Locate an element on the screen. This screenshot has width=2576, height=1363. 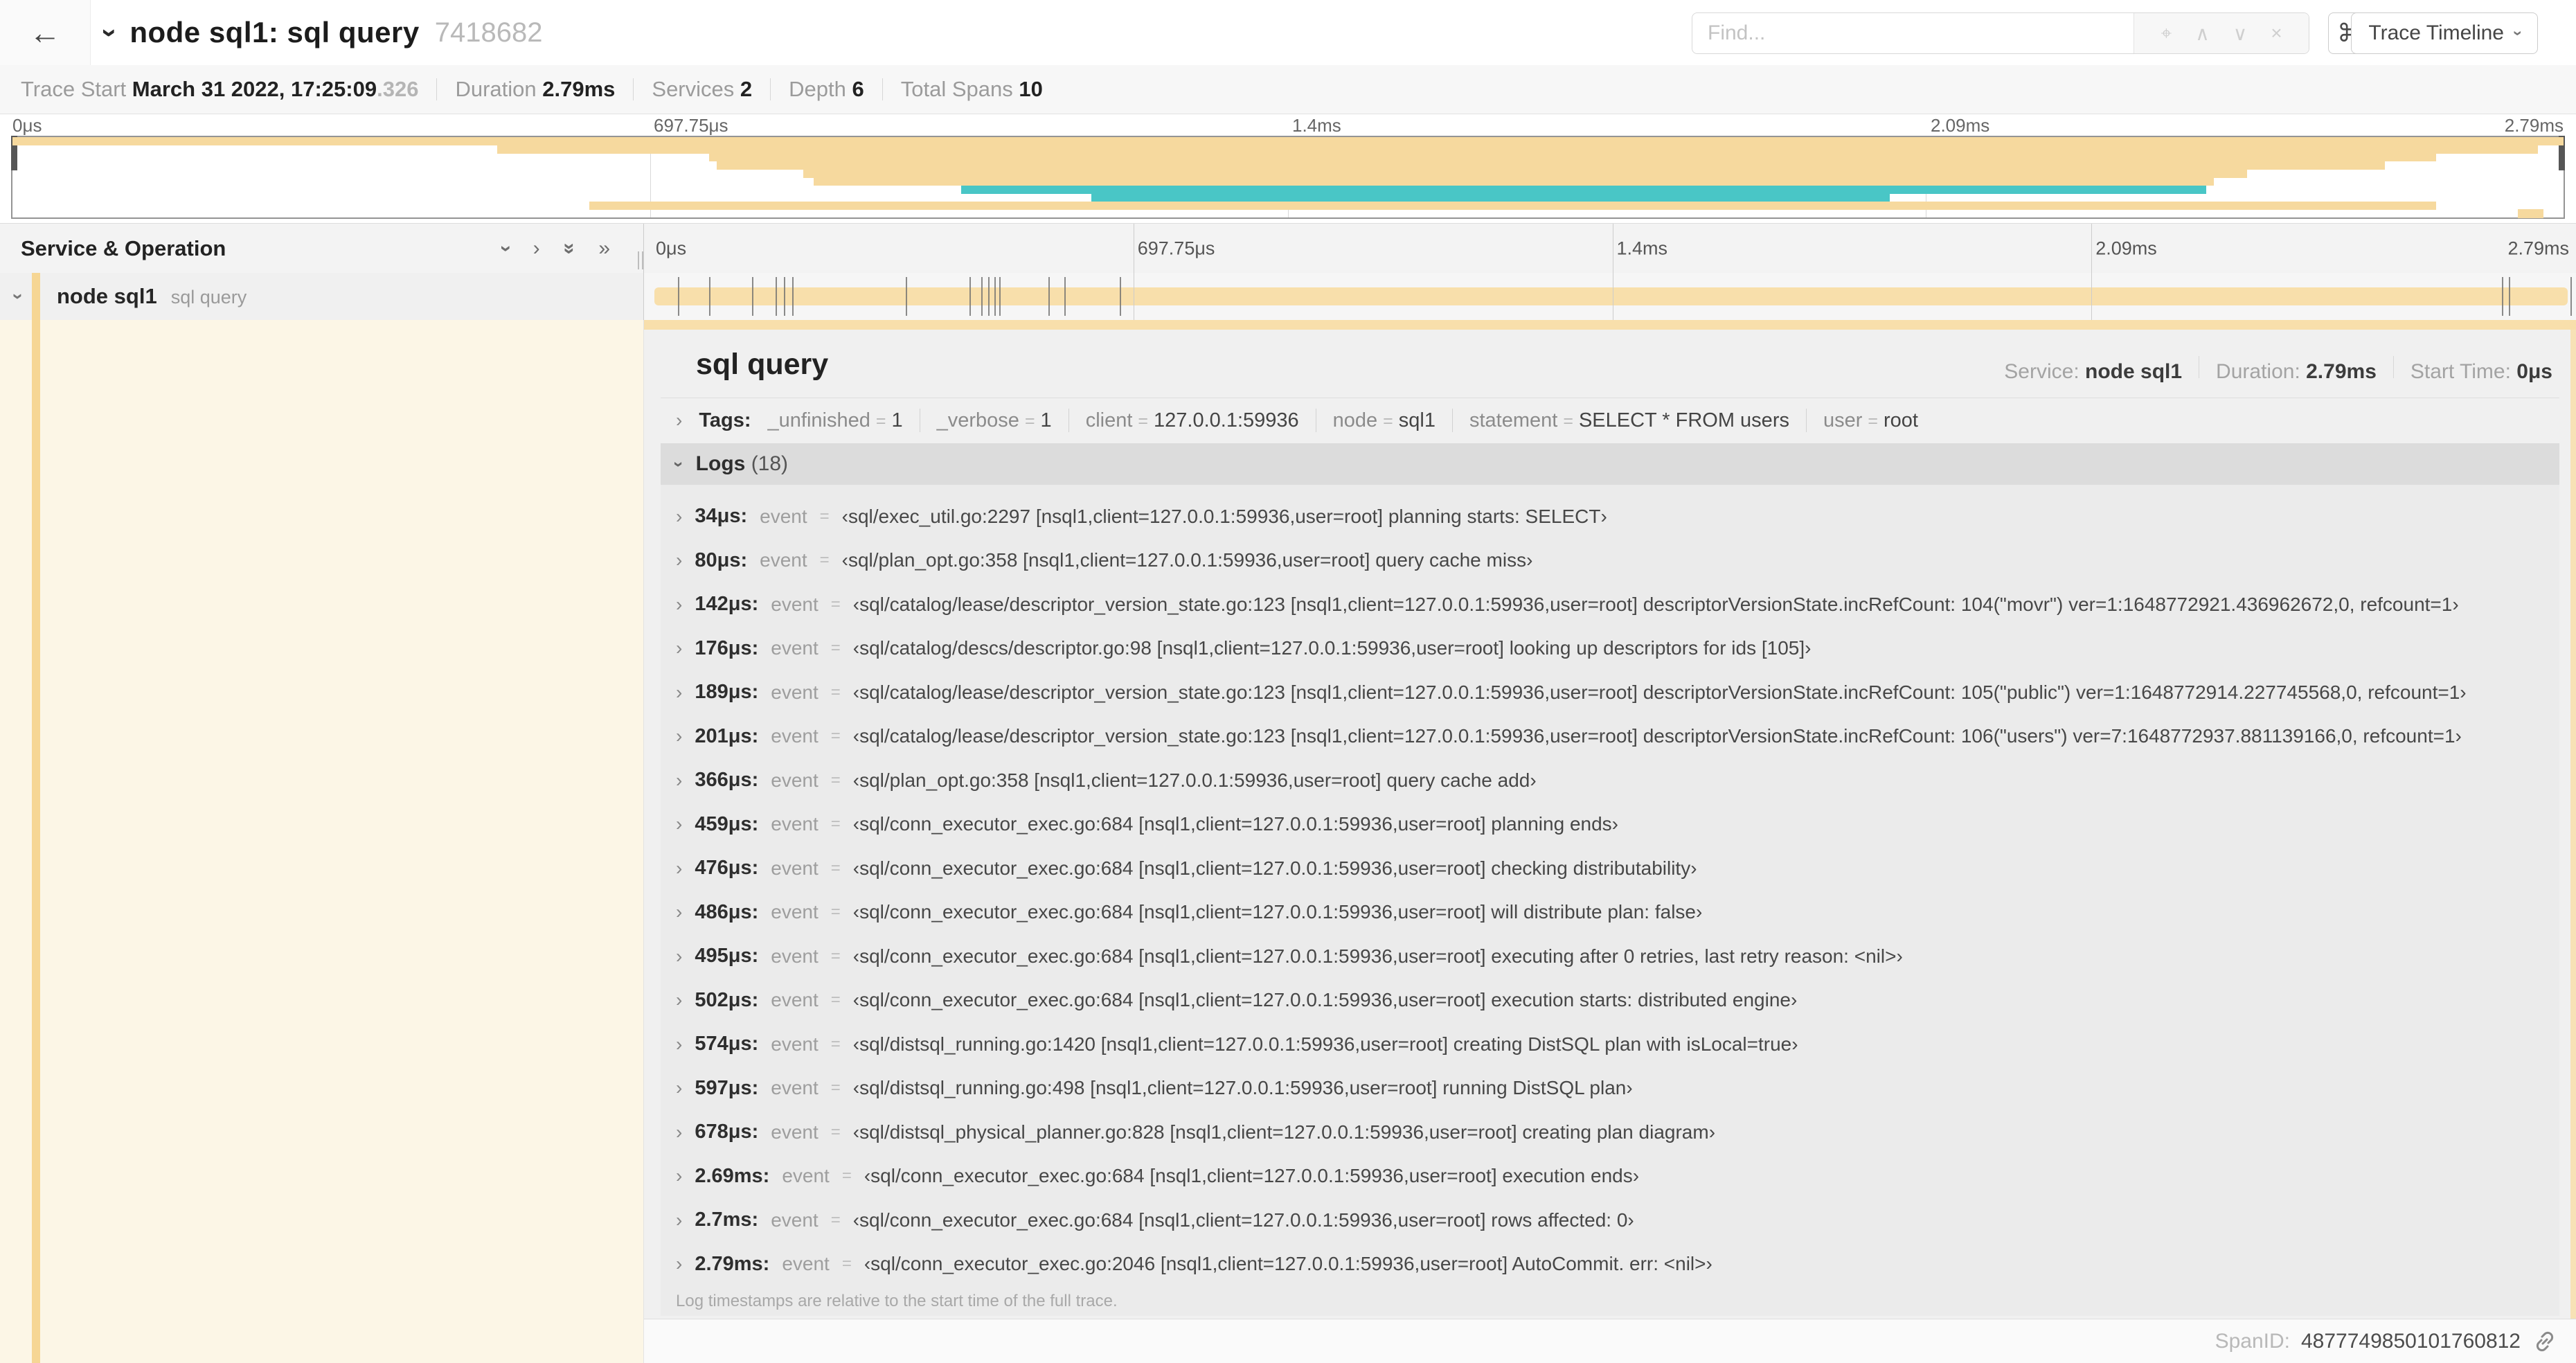
page-title: node sql1: sql query is located at coordinates (274, 32).